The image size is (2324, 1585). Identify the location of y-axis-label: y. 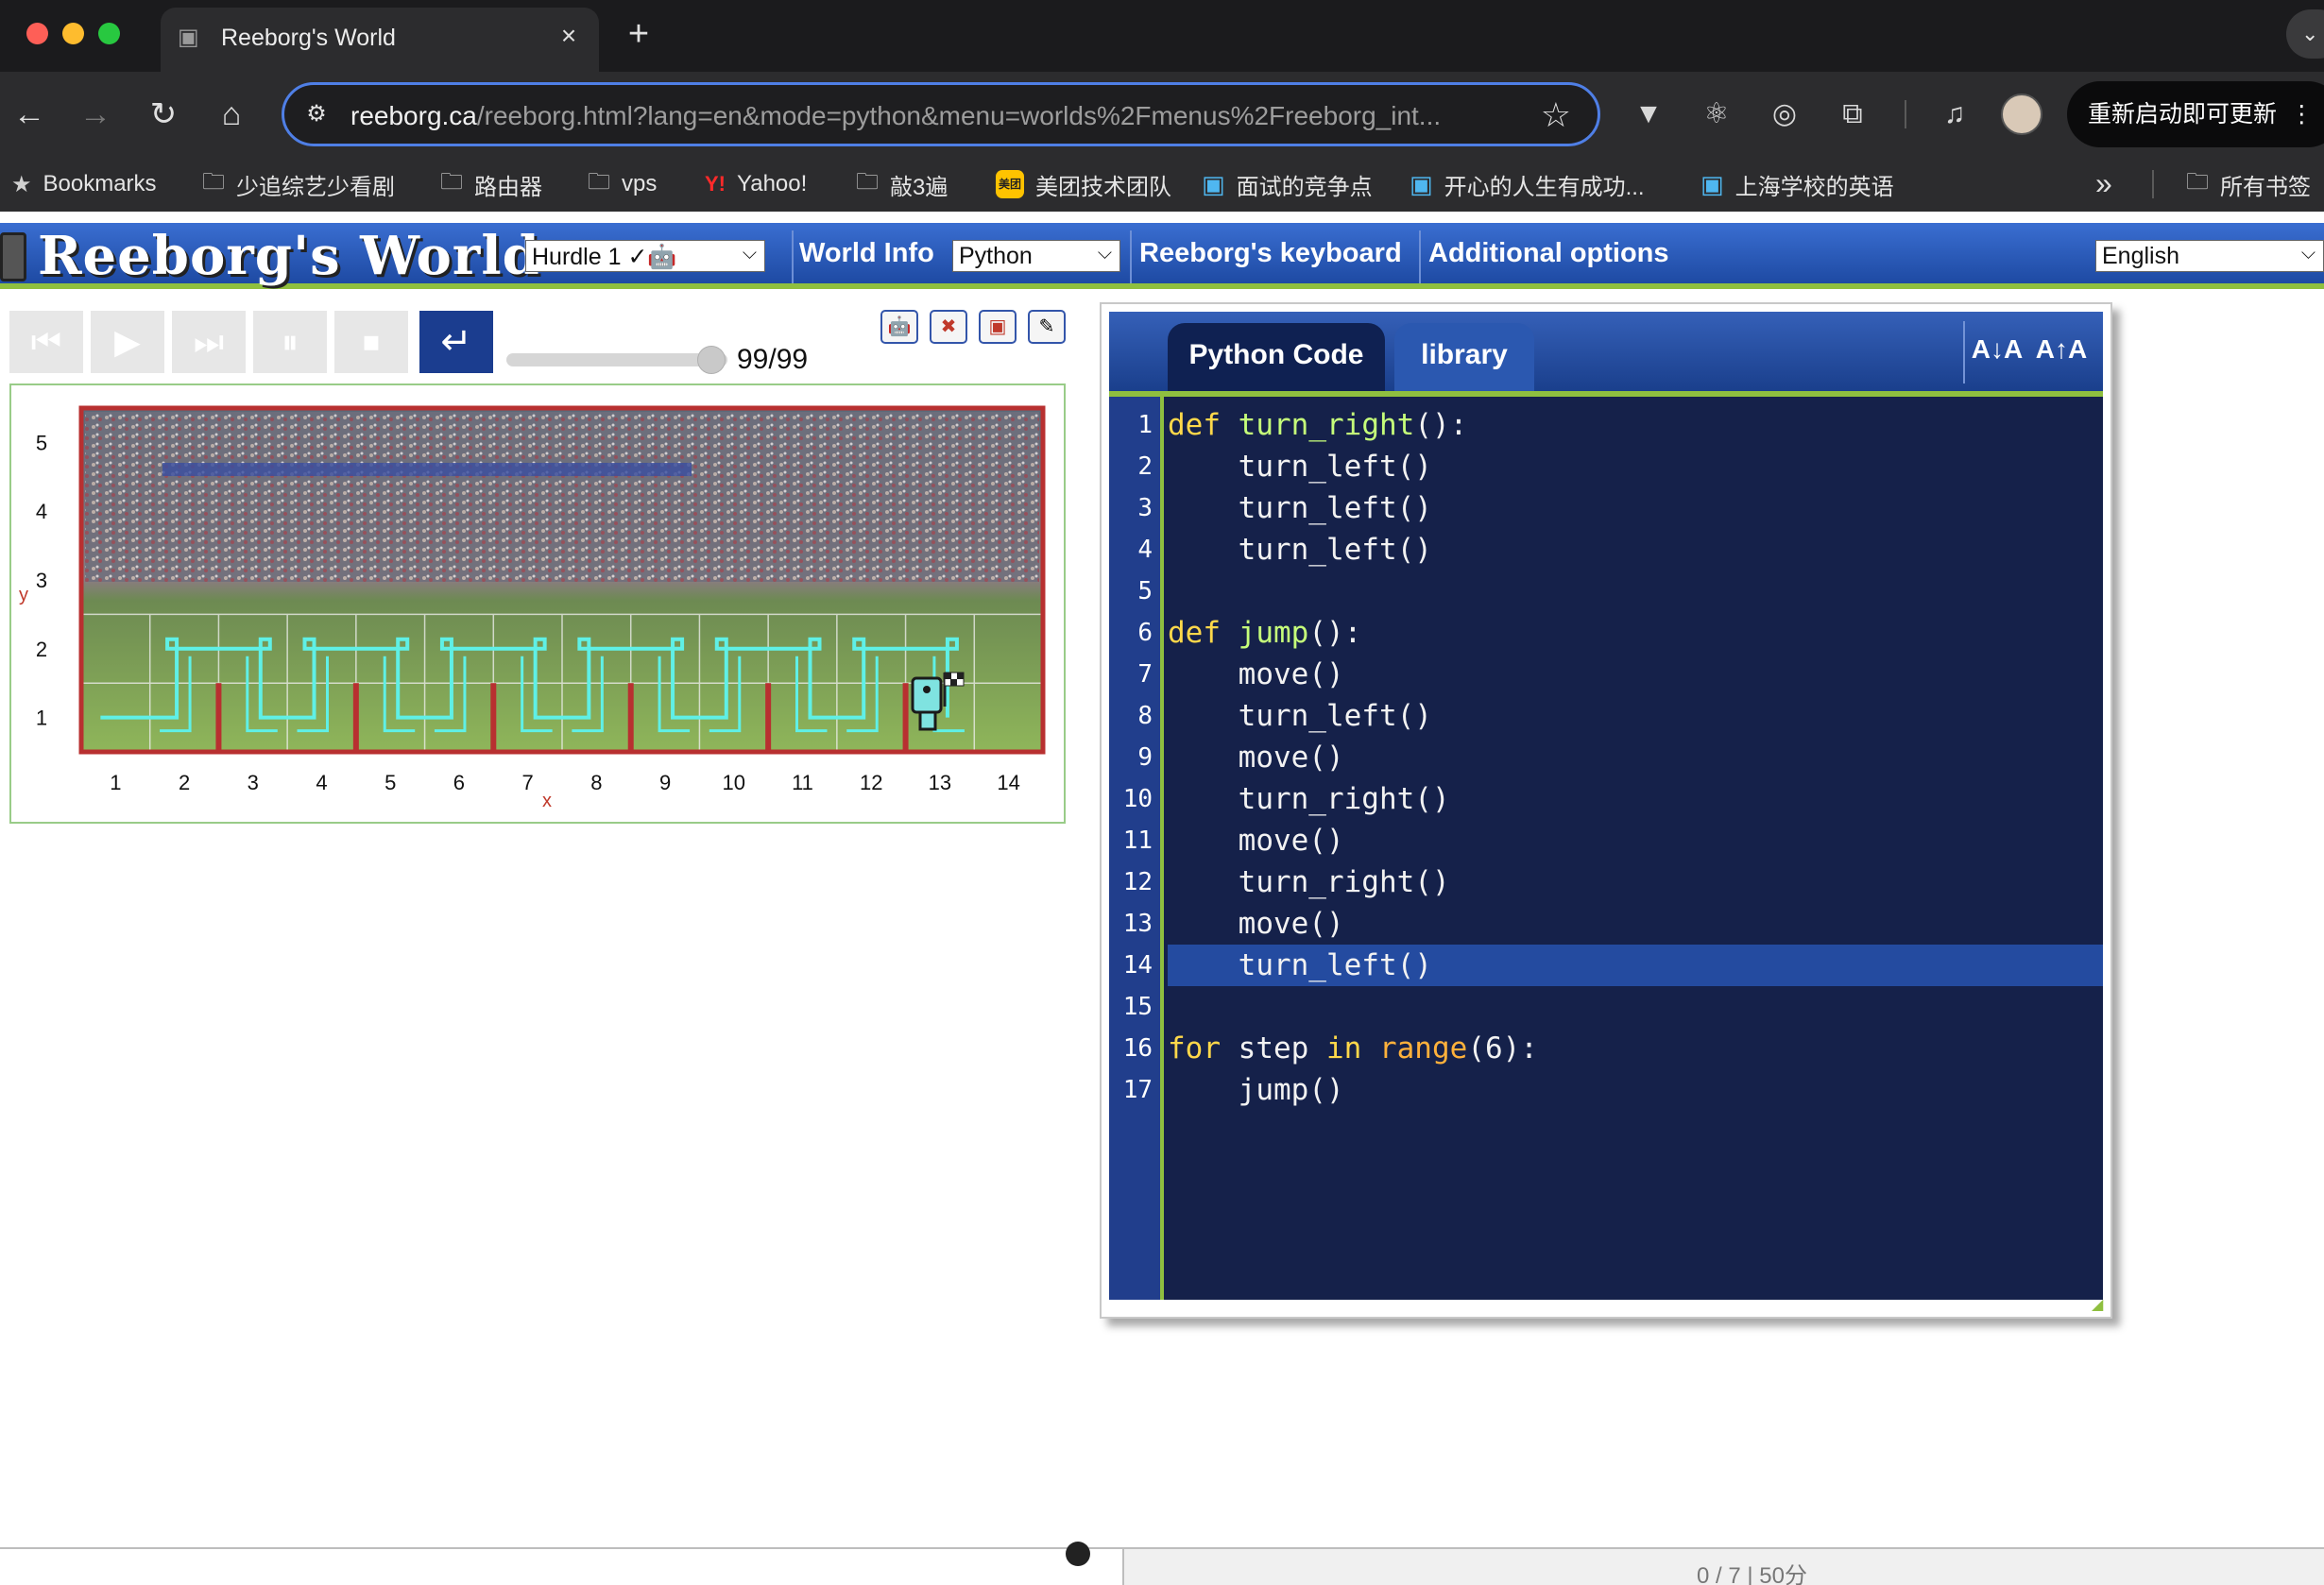
(23, 595).